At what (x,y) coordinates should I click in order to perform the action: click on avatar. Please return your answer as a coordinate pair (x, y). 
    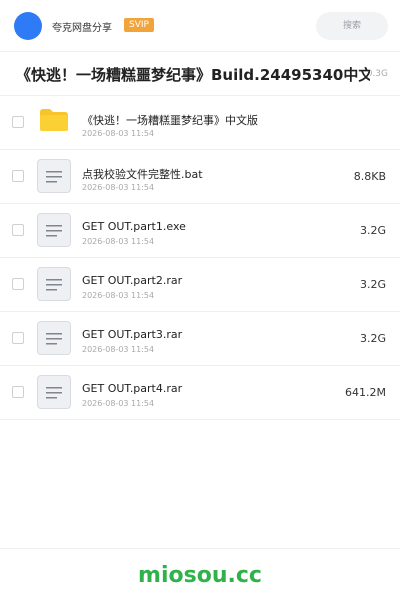
    Looking at the image, I should click on (28, 26).